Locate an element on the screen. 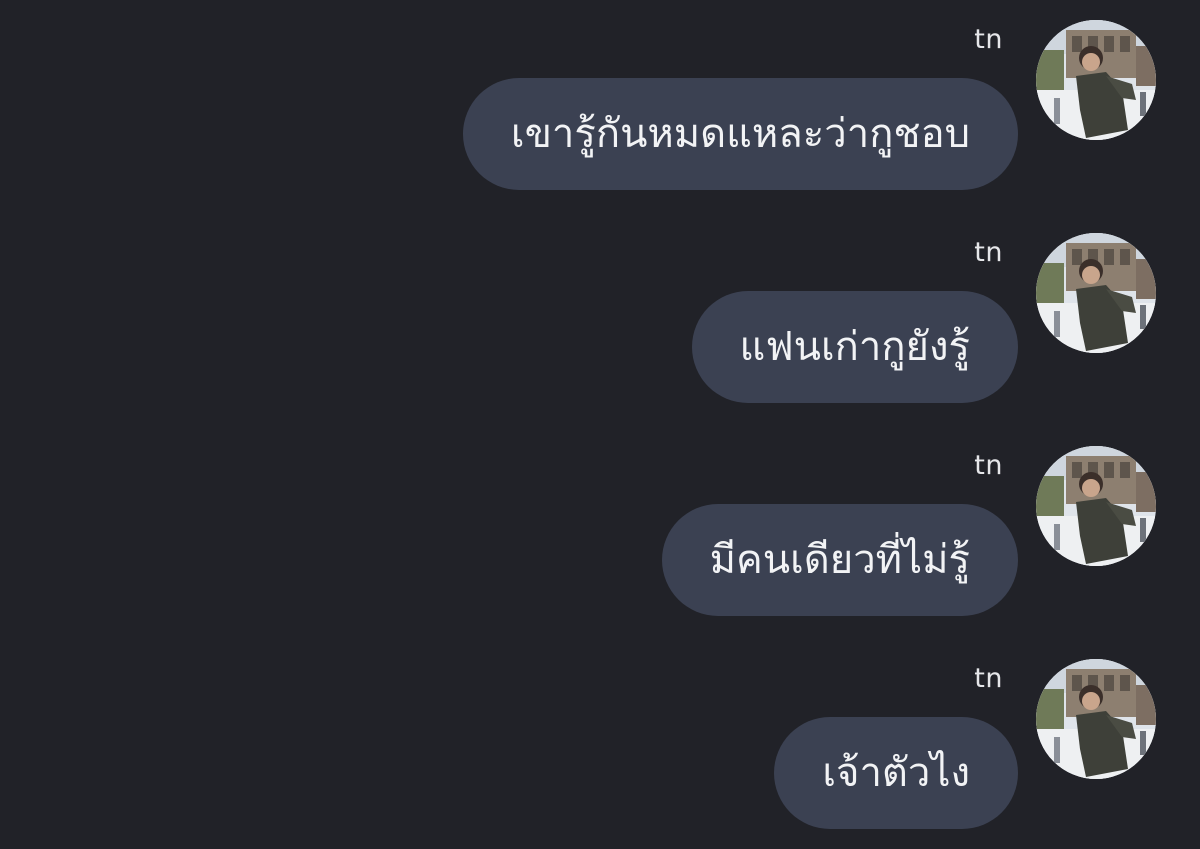 This screenshot has width=1200, height=849. message-bubble: แฟนเก่ากูยังรู้ is located at coordinates (854, 347).